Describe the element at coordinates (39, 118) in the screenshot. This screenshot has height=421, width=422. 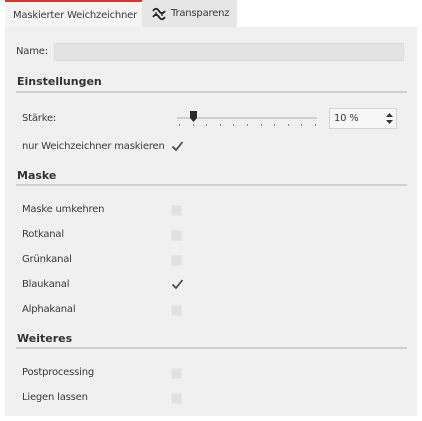
I see `staerke-label: Stärke:` at that location.